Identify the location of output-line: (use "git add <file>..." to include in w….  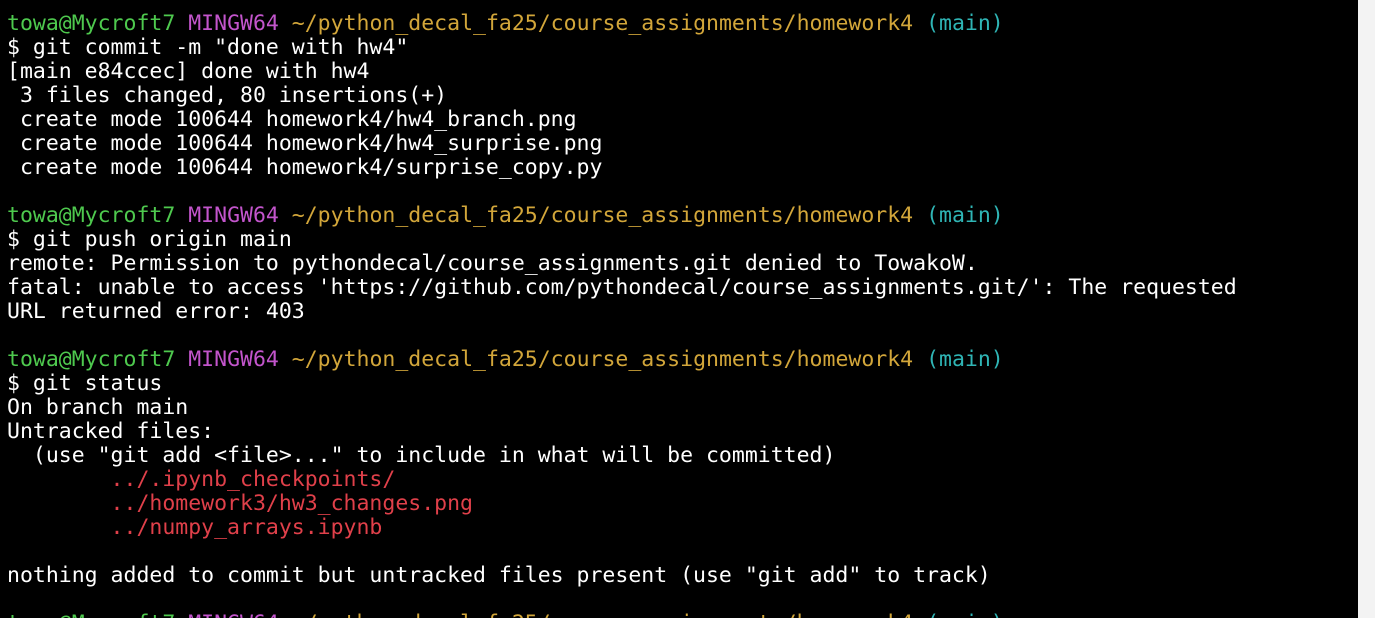
(421, 455).